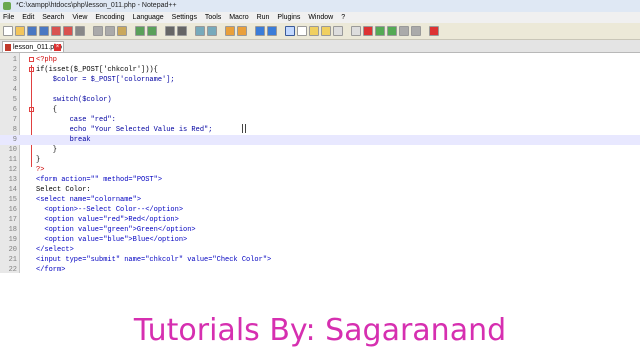  Describe the element at coordinates (380, 31) in the screenshot. I see `macro-play-icon` at that location.